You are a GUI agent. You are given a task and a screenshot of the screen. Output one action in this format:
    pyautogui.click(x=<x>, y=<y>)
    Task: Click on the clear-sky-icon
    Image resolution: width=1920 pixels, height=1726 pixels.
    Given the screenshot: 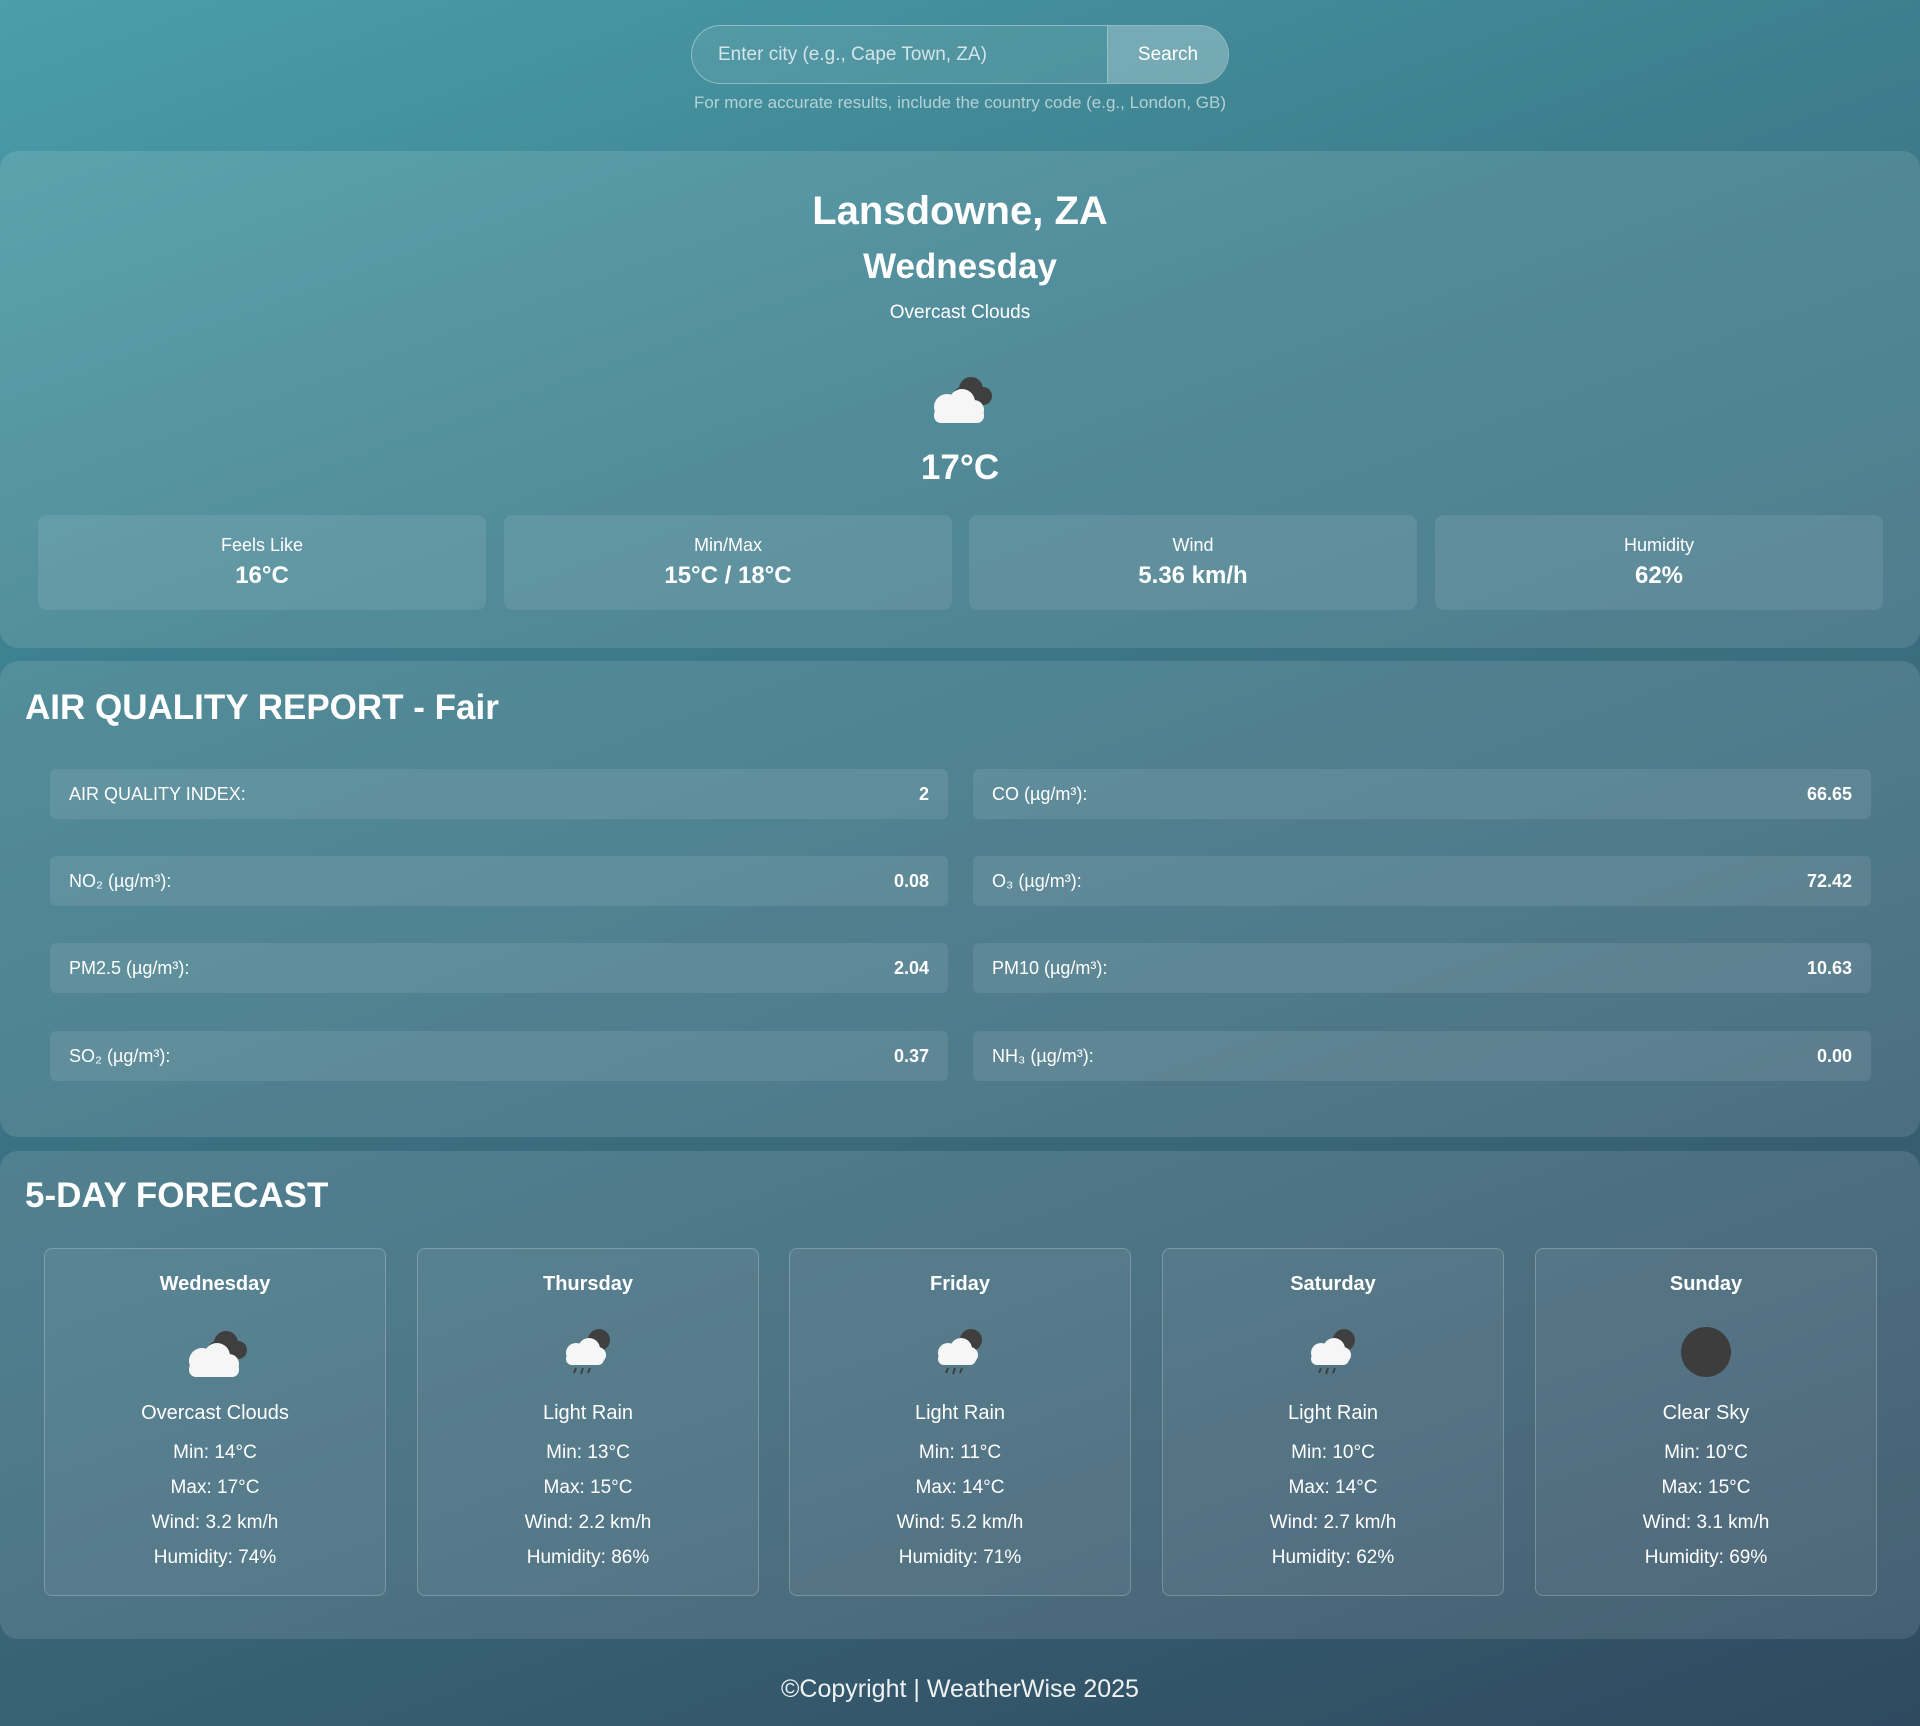 What is the action you would take?
    pyautogui.click(x=1706, y=1352)
    